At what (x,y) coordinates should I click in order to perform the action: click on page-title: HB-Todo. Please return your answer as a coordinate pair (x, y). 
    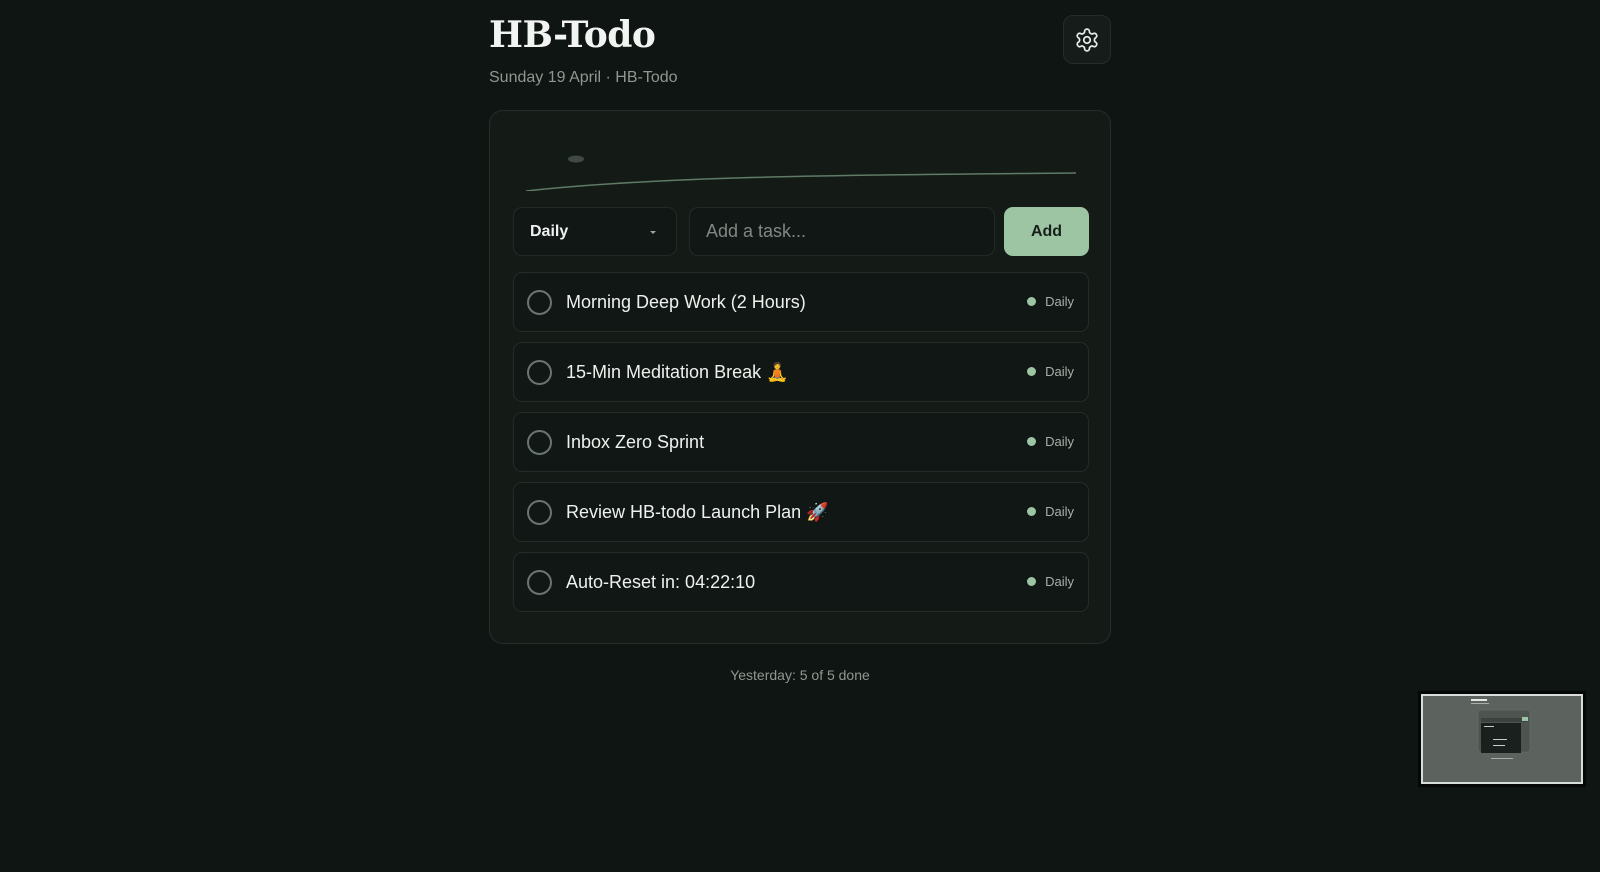
    Looking at the image, I should click on (572, 35).